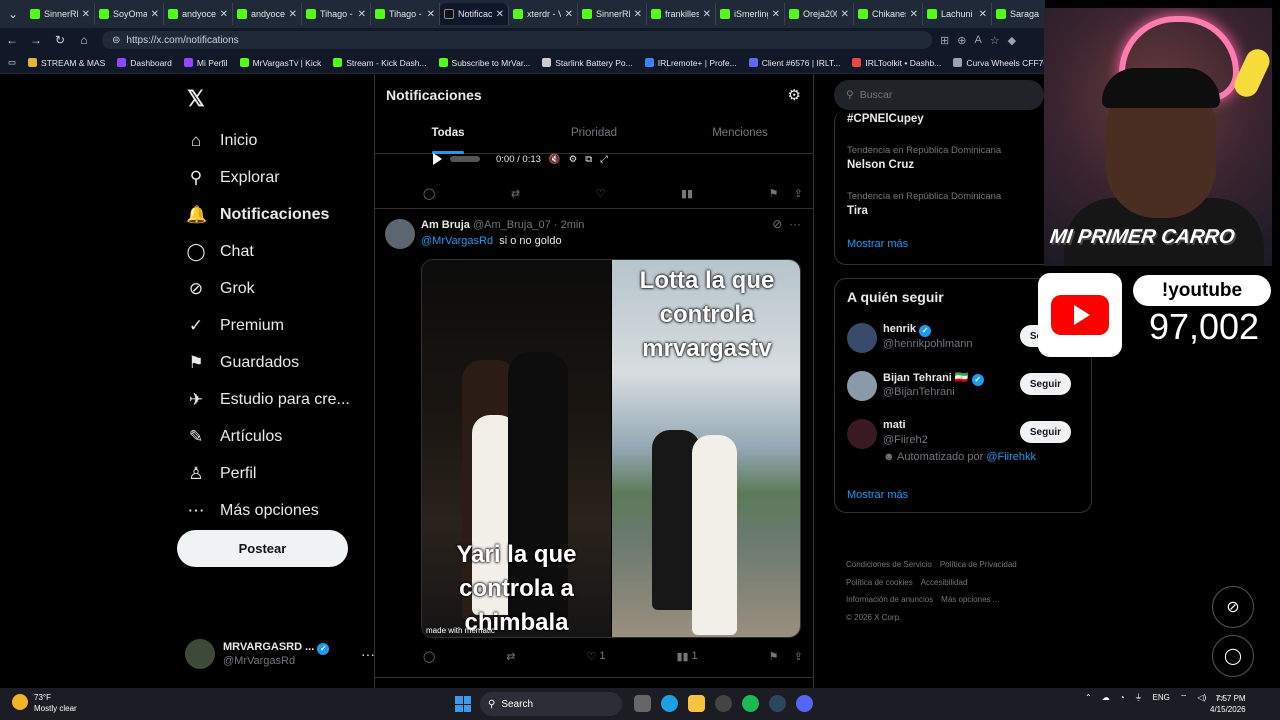 This screenshot has height=720, width=1280. Describe the element at coordinates (642, 703) in the screenshot. I see `task-view-icon` at that location.